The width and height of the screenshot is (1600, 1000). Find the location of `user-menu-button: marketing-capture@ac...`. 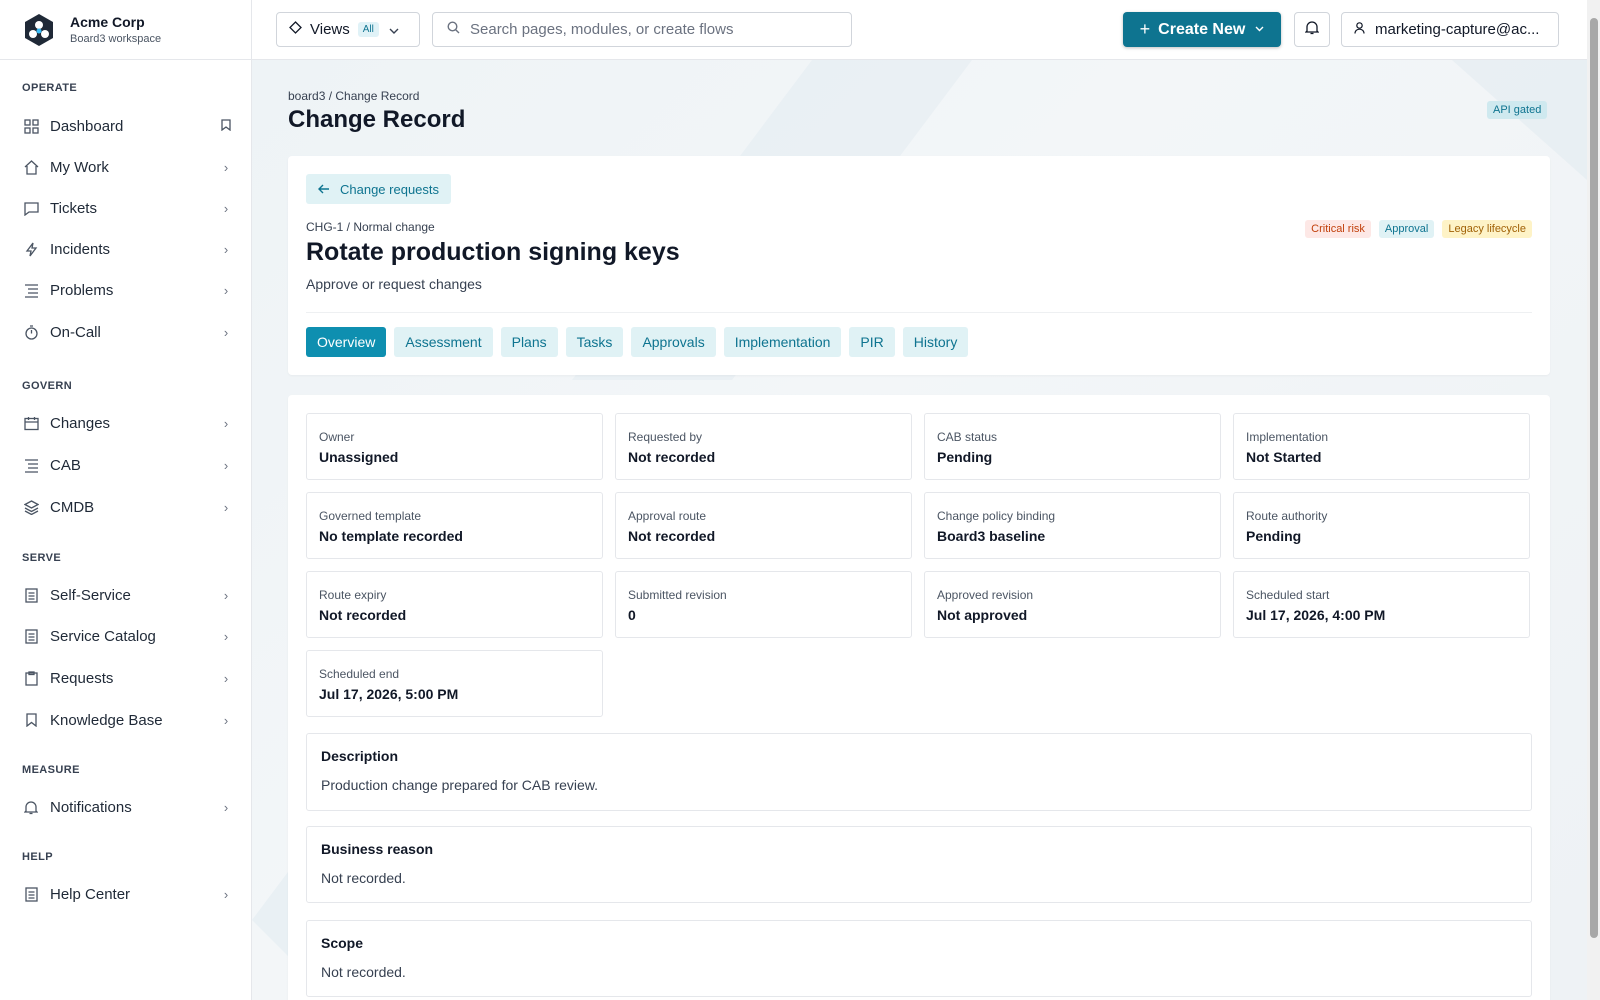

user-menu-button: marketing-capture@ac... is located at coordinates (1450, 29).